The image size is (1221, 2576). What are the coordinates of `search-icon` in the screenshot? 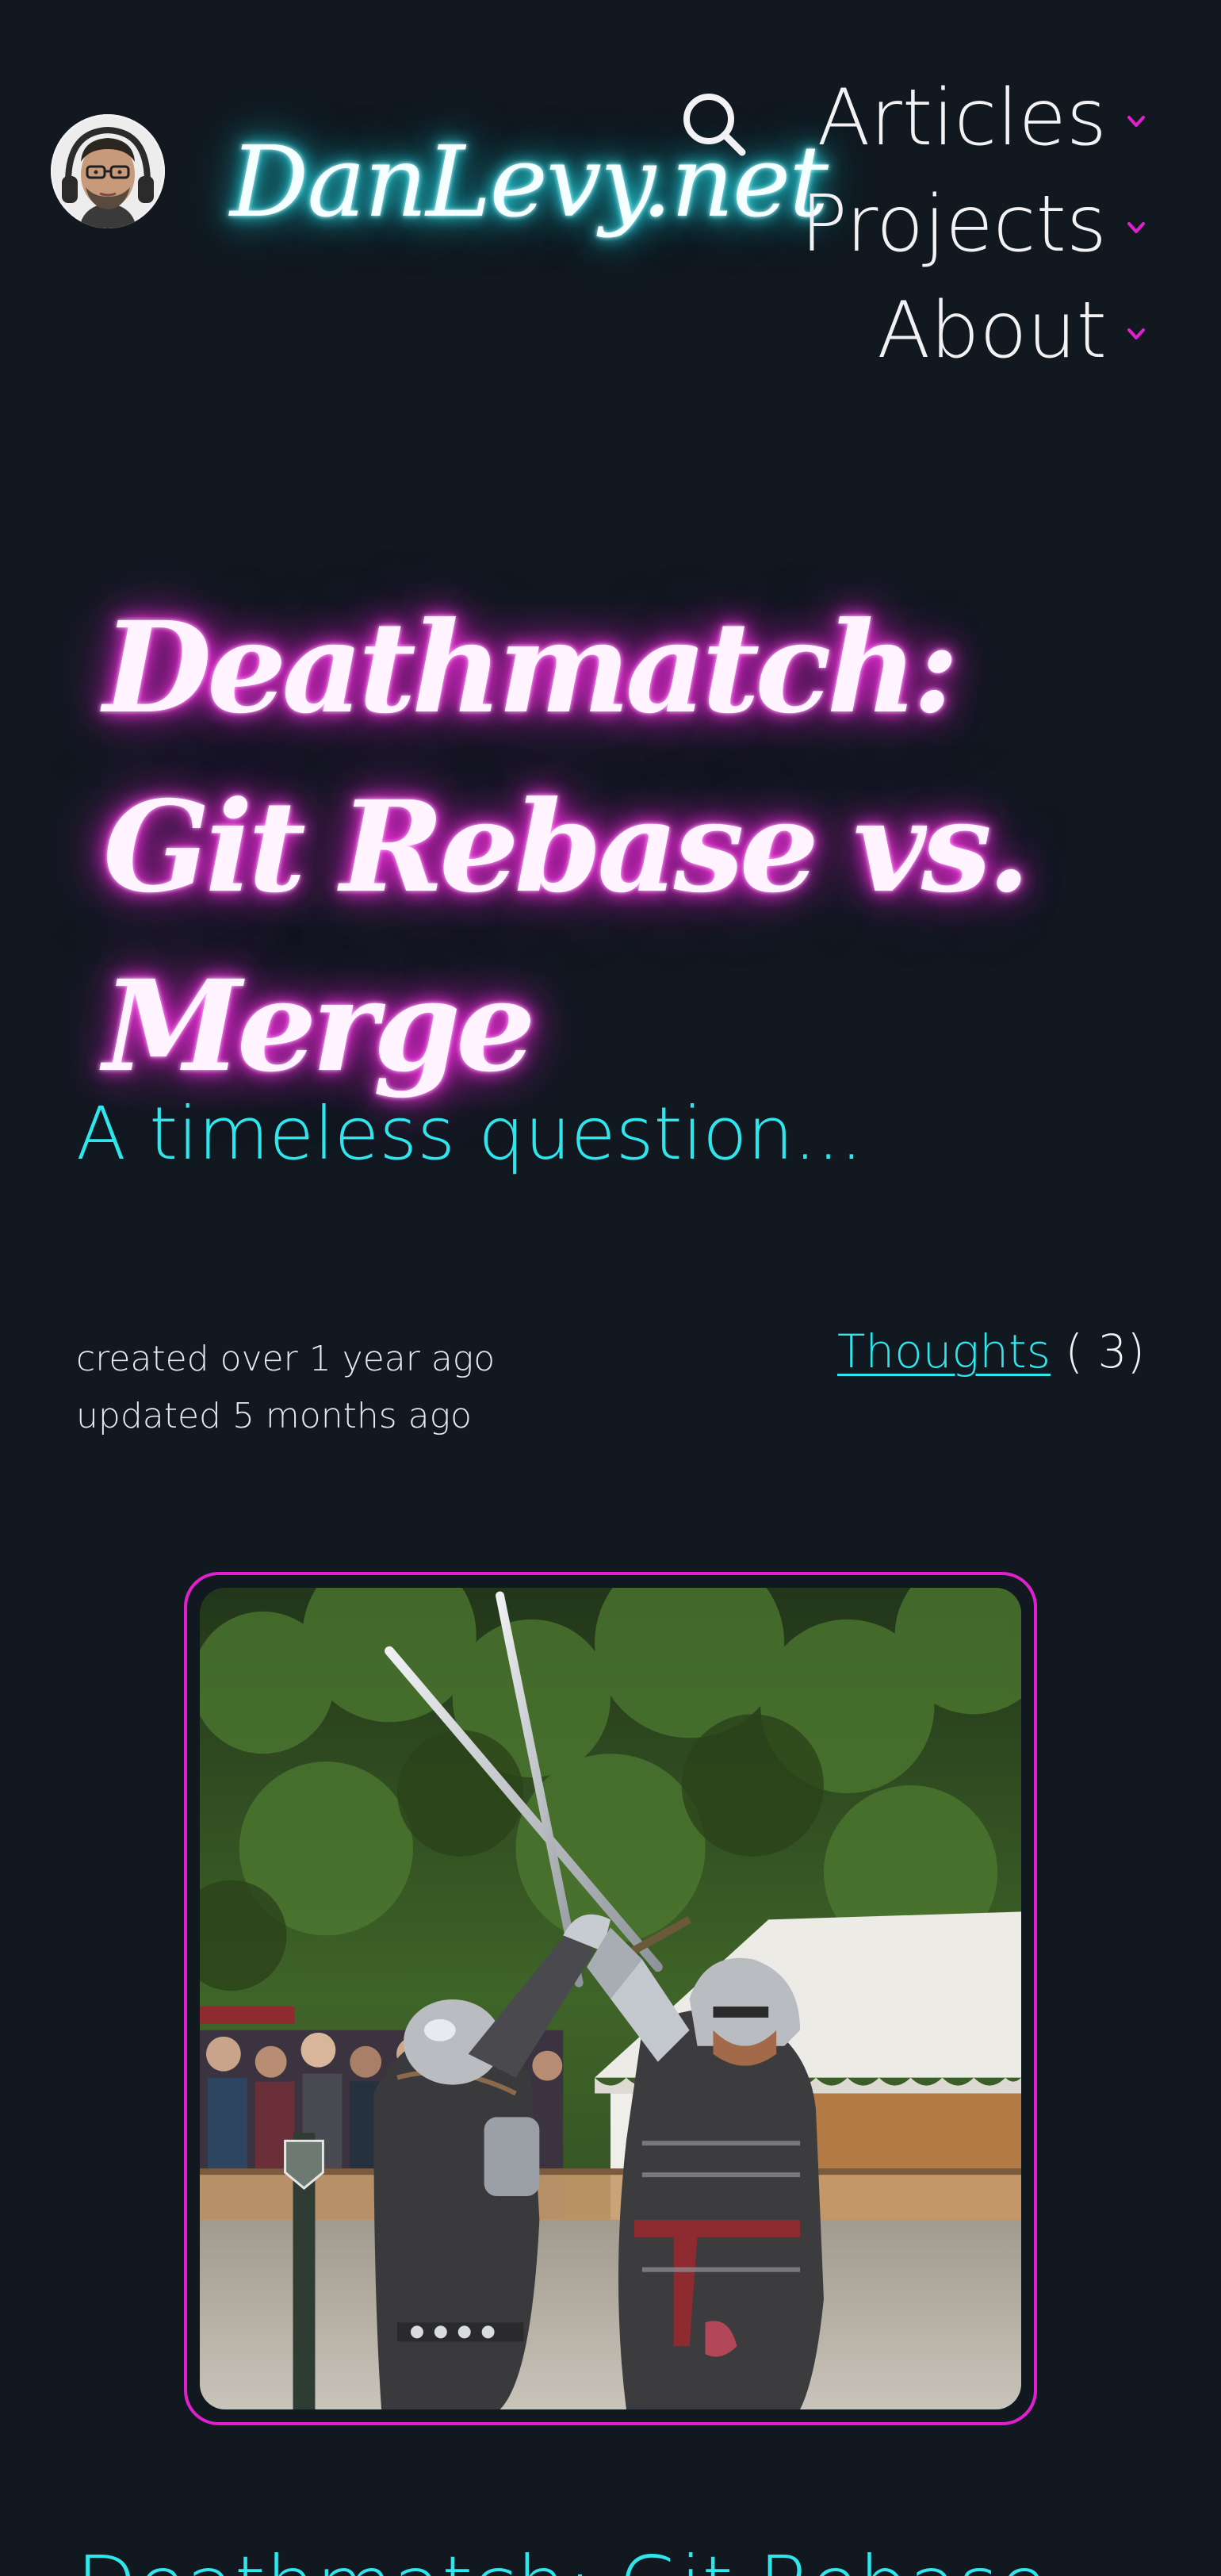 It's located at (714, 125).